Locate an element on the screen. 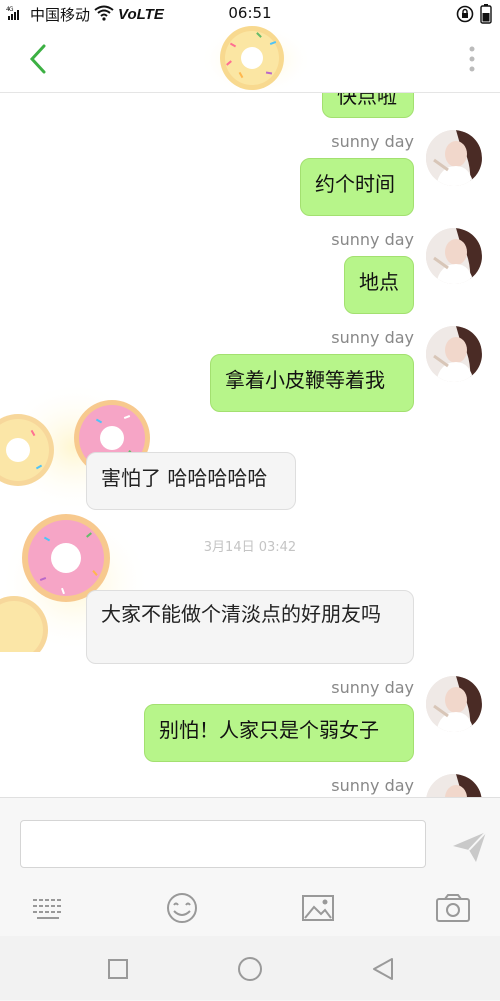 The image size is (500, 1001). emoji-button is located at coordinates (182, 908).